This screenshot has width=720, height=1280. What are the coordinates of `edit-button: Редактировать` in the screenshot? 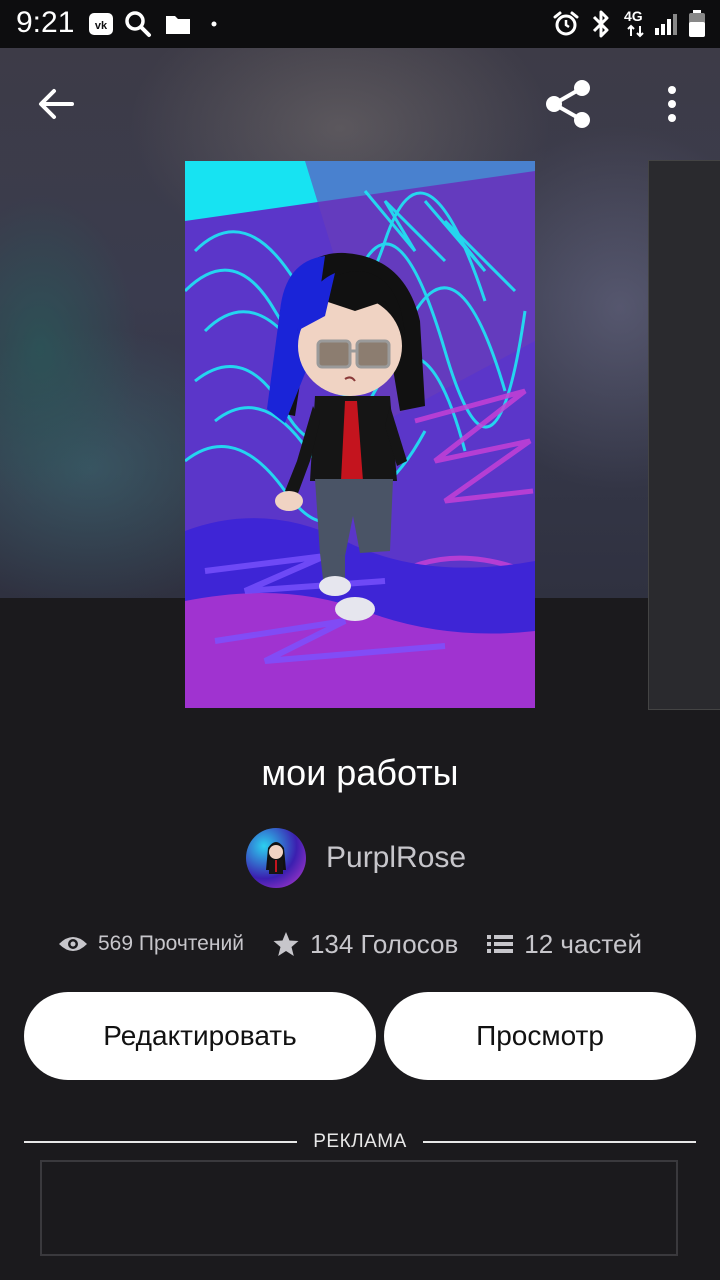 It's located at (200, 1036).